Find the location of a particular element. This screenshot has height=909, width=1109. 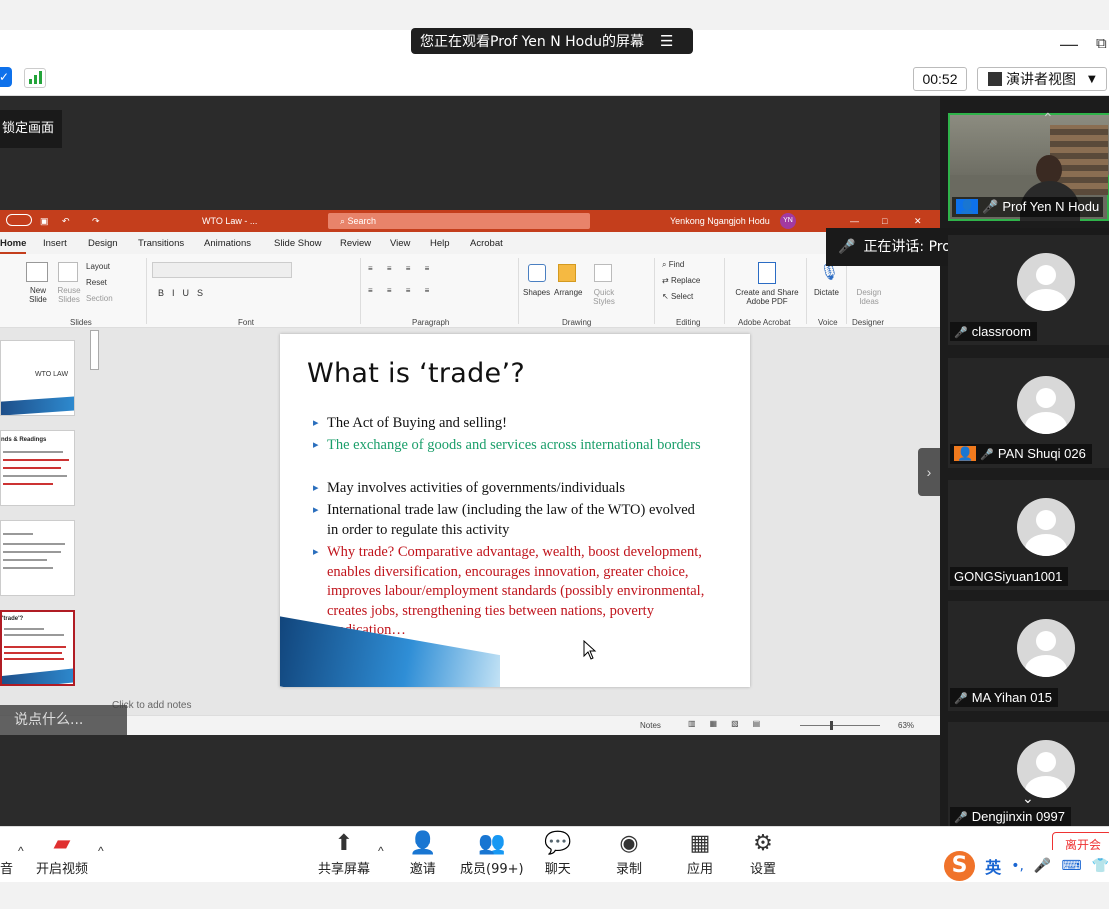

participant-tile: 👤 🎤 PAN Shuqi 026 is located at coordinates (1028, 413).